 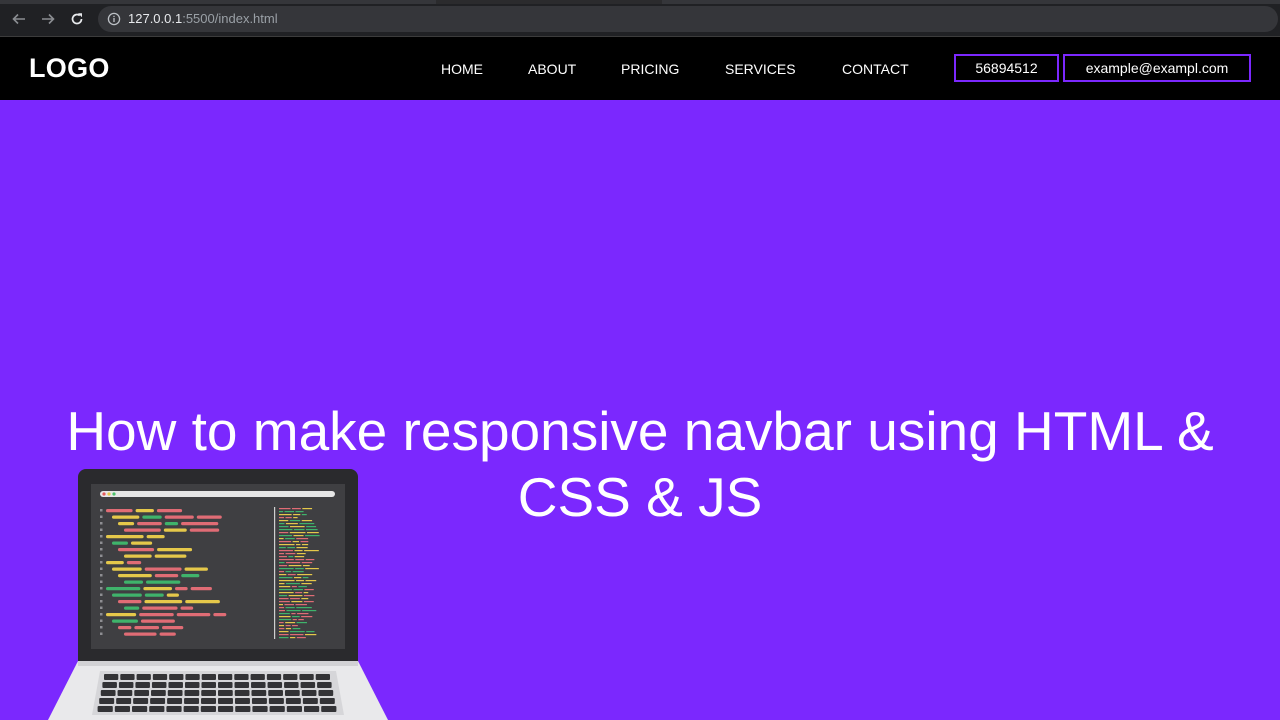 What do you see at coordinates (688, 19) in the screenshot?
I see `address-bar: 127.0.0.1:5500/index.html` at bounding box center [688, 19].